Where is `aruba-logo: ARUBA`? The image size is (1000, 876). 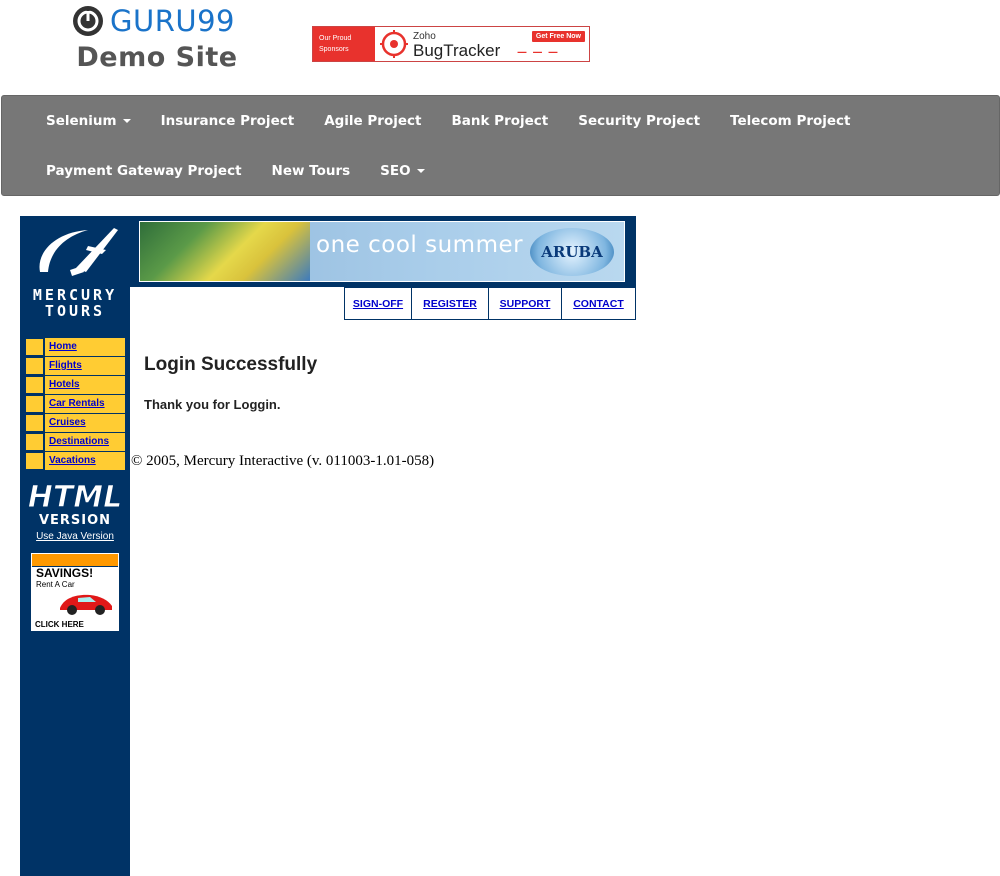
aruba-logo: ARUBA is located at coordinates (572, 252).